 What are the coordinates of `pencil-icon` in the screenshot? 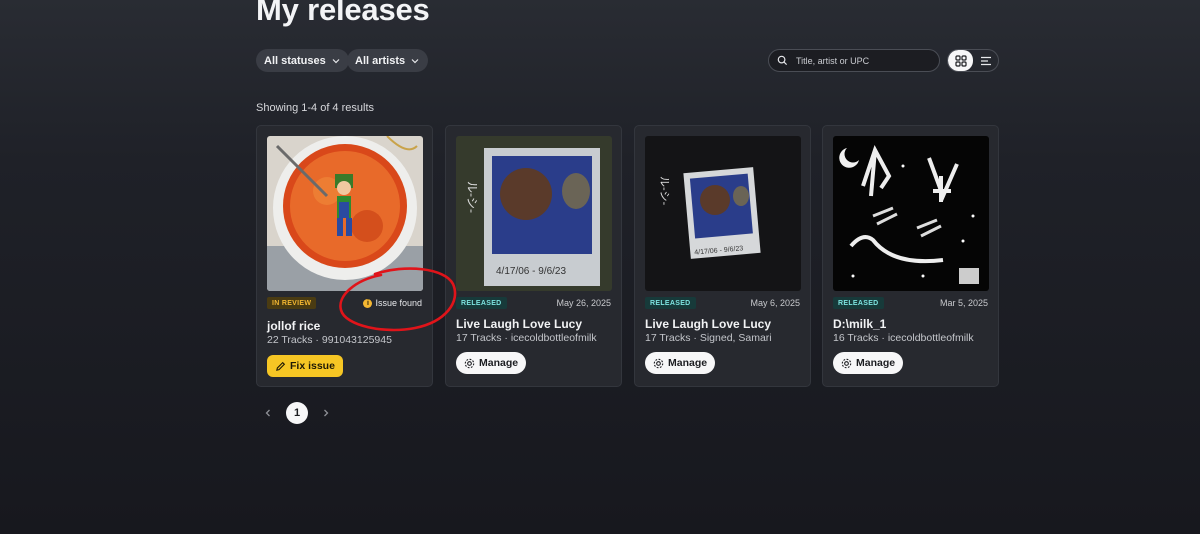 It's located at (281, 366).